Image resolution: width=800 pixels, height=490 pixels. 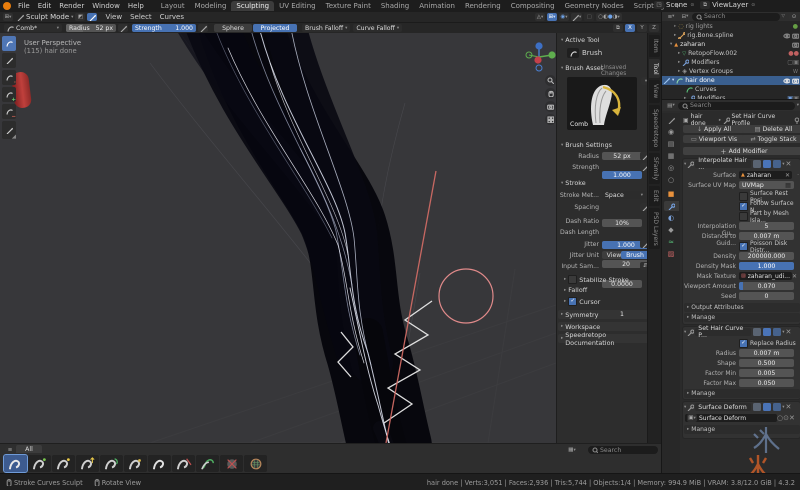 What do you see at coordinates (9, 60) in the screenshot?
I see `tool-pencil` at bounding box center [9, 60].